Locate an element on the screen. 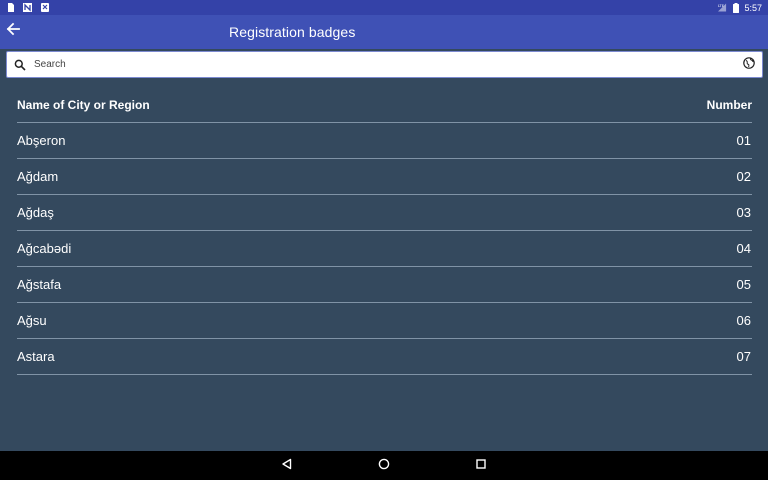 Image resolution: width=768 pixels, height=480 pixels. globe-icon is located at coordinates (749, 65).